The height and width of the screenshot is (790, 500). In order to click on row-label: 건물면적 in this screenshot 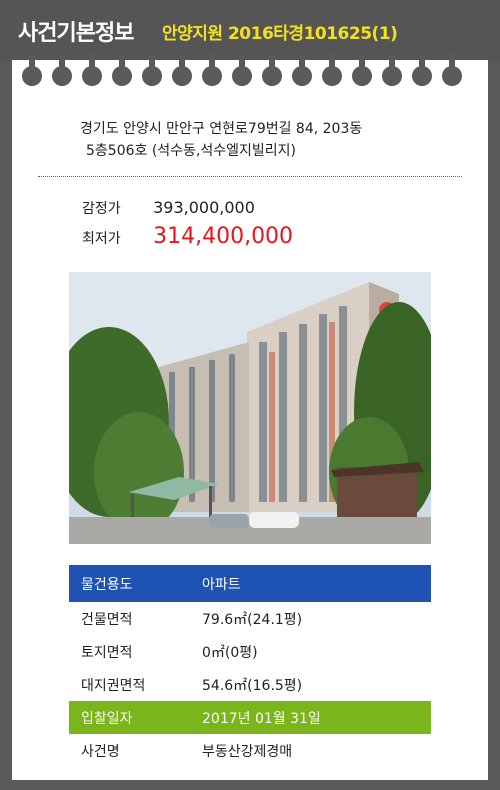, I will do `click(107, 619)`.